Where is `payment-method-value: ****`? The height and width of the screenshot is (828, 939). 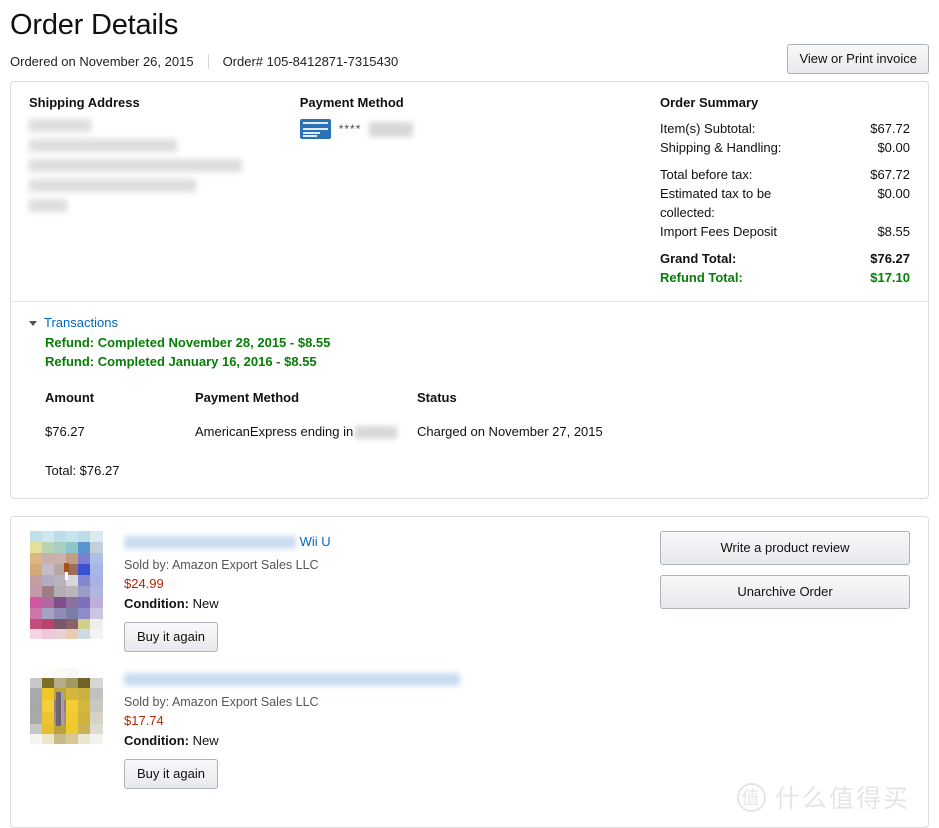
payment-method-value: **** is located at coordinates (479, 129).